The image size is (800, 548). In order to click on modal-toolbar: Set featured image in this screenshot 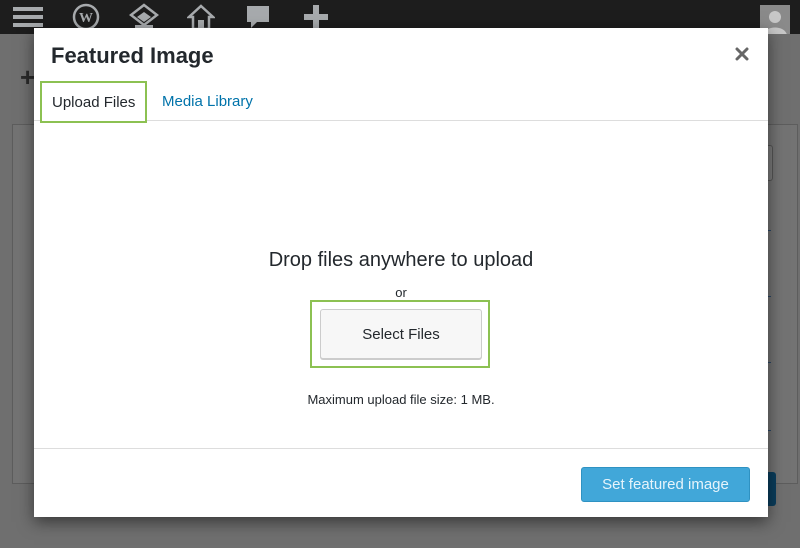, I will do `click(401, 482)`.